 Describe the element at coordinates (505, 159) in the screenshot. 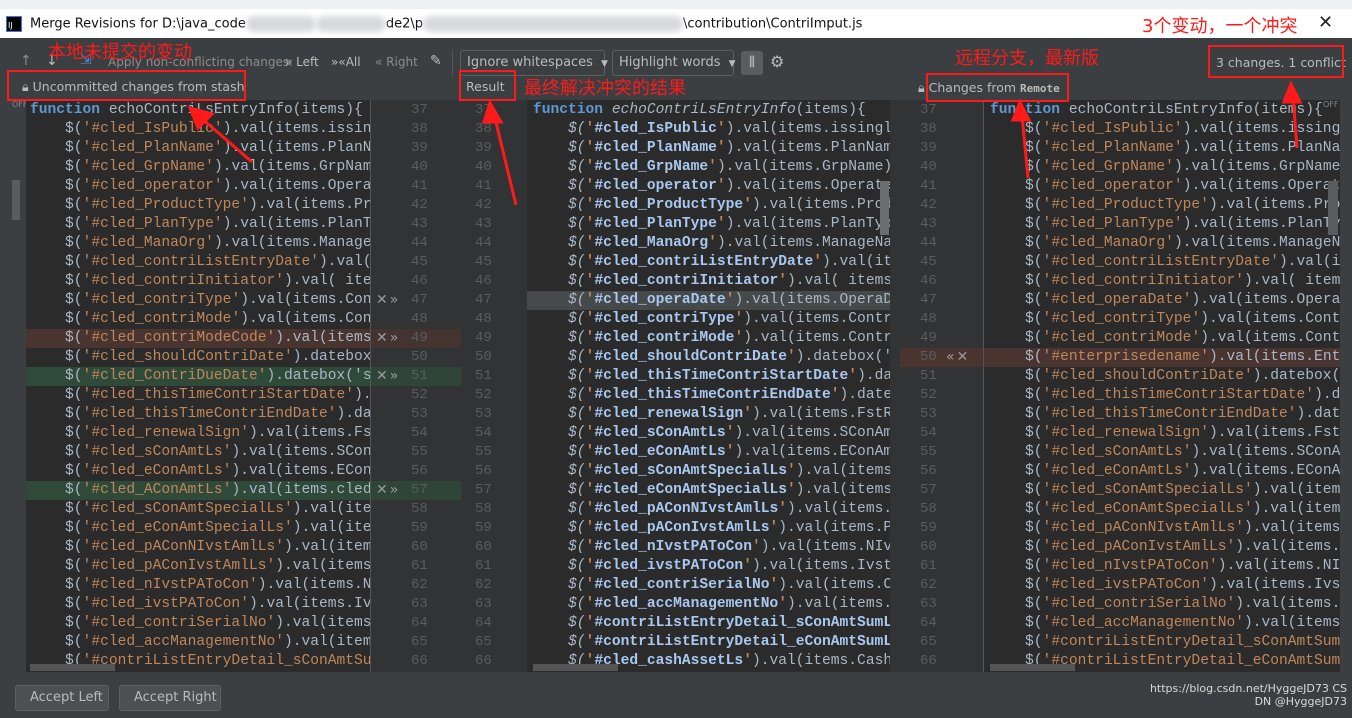

I see `arrow-result` at that location.